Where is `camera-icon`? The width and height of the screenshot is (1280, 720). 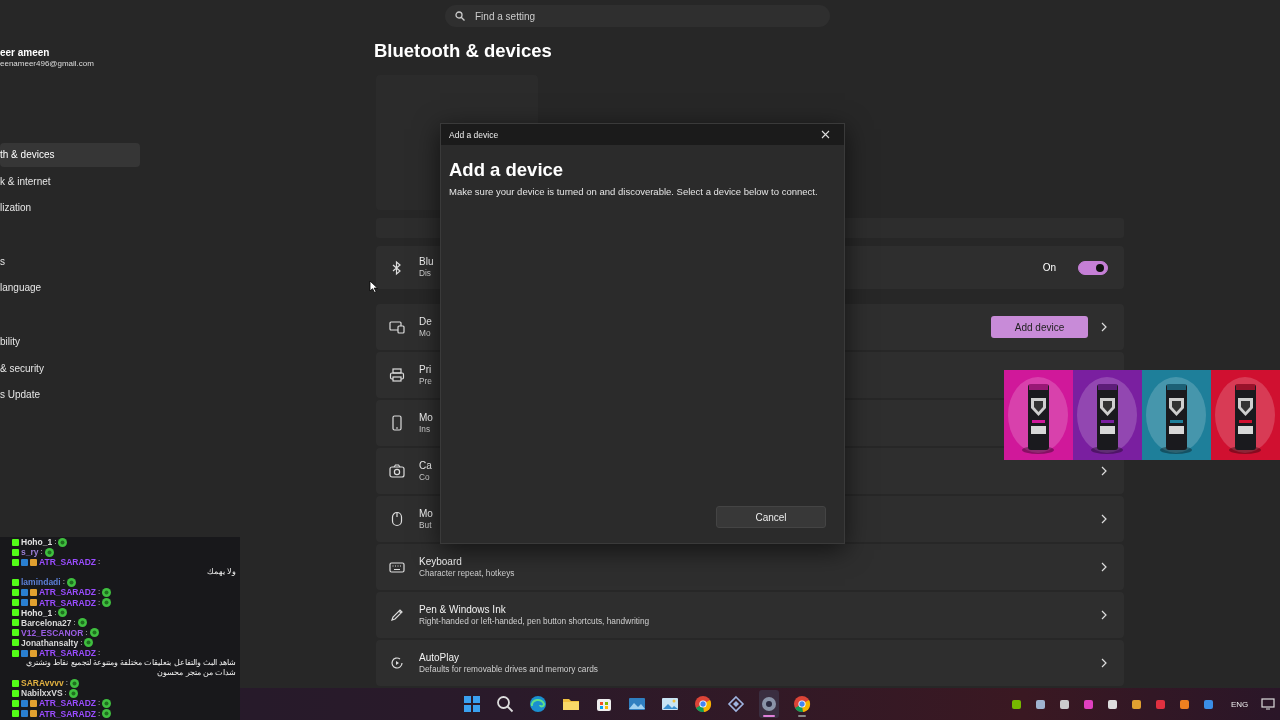 camera-icon is located at coordinates (397, 471).